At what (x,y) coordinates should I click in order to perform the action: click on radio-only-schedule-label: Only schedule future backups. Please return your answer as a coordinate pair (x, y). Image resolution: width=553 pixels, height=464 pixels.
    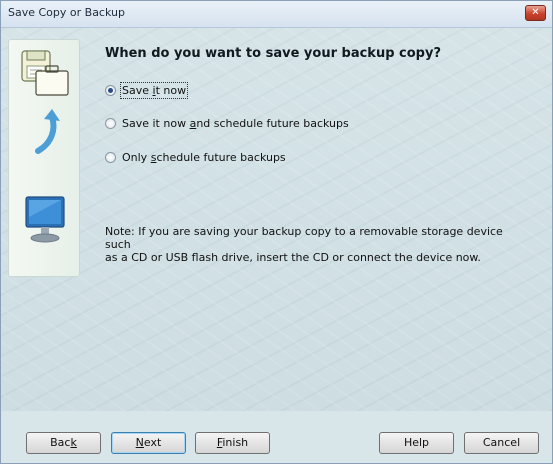
    Looking at the image, I should click on (204, 157).